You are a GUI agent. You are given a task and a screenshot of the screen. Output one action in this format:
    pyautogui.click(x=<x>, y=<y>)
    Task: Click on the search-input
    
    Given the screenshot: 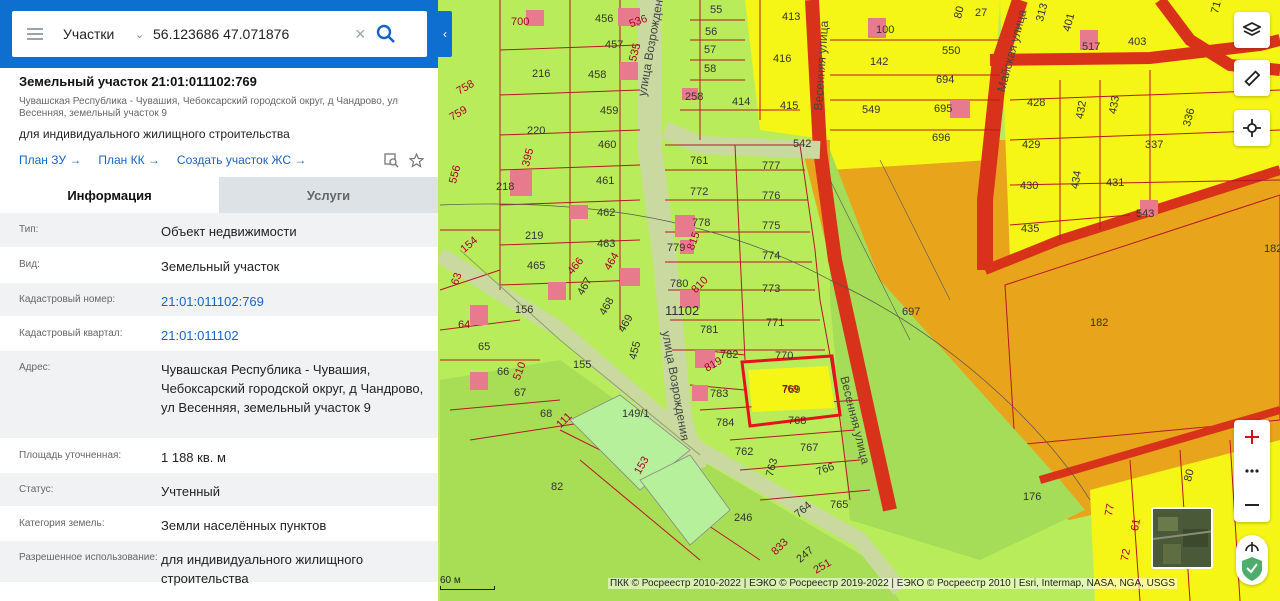 What is the action you would take?
    pyautogui.click(x=248, y=34)
    